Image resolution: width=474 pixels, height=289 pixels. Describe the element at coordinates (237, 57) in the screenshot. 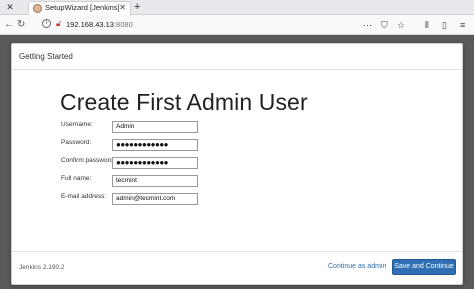

I see `dialog-header: Getting Started` at that location.